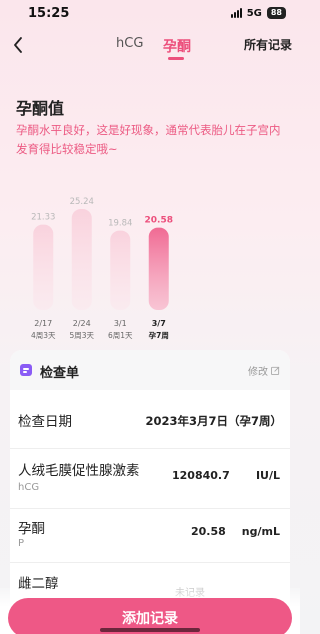  I want to click on edit-button: 修改, so click(264, 370).